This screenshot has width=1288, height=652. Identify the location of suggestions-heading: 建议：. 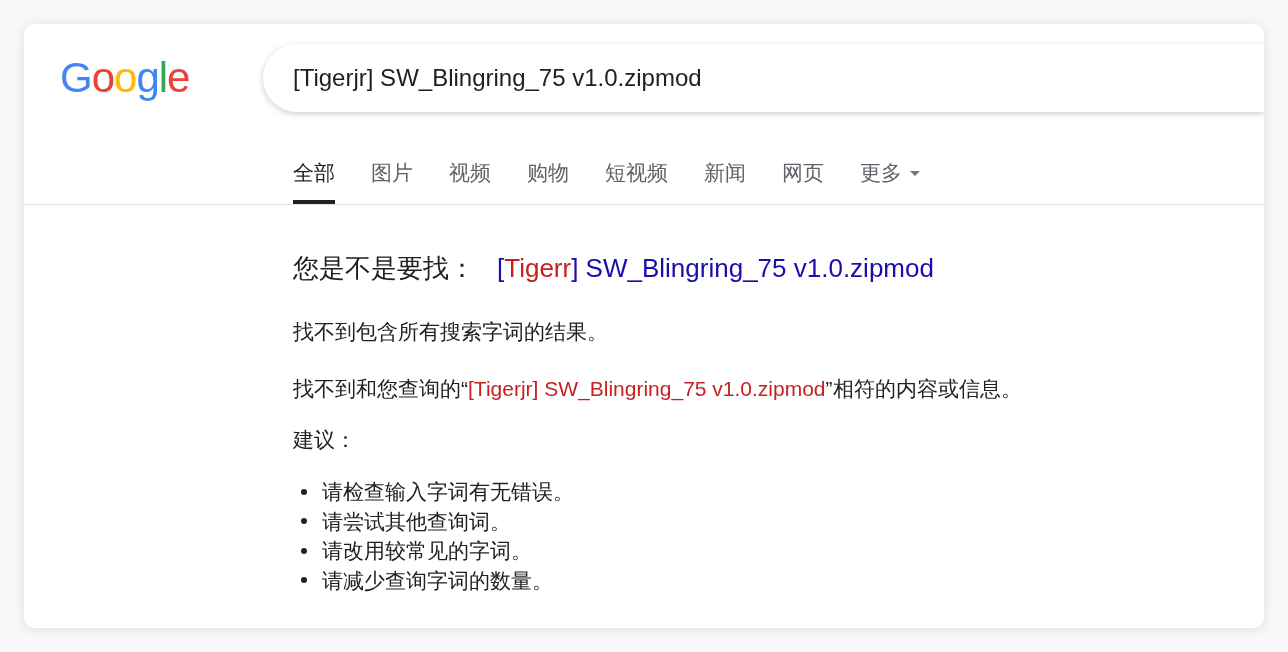
(325, 440).